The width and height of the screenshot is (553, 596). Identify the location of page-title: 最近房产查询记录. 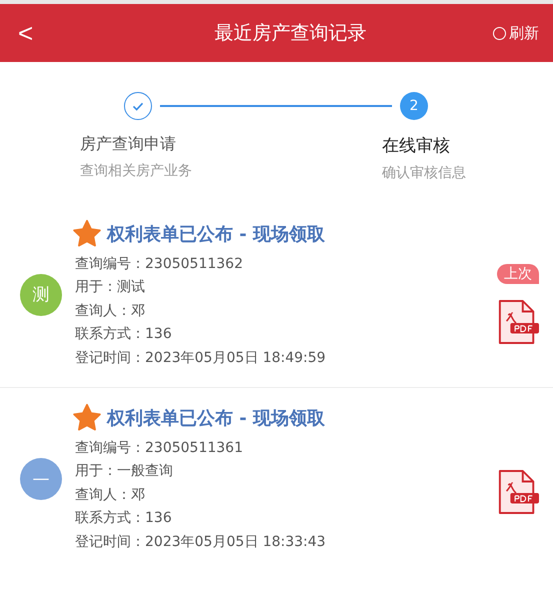
(291, 33).